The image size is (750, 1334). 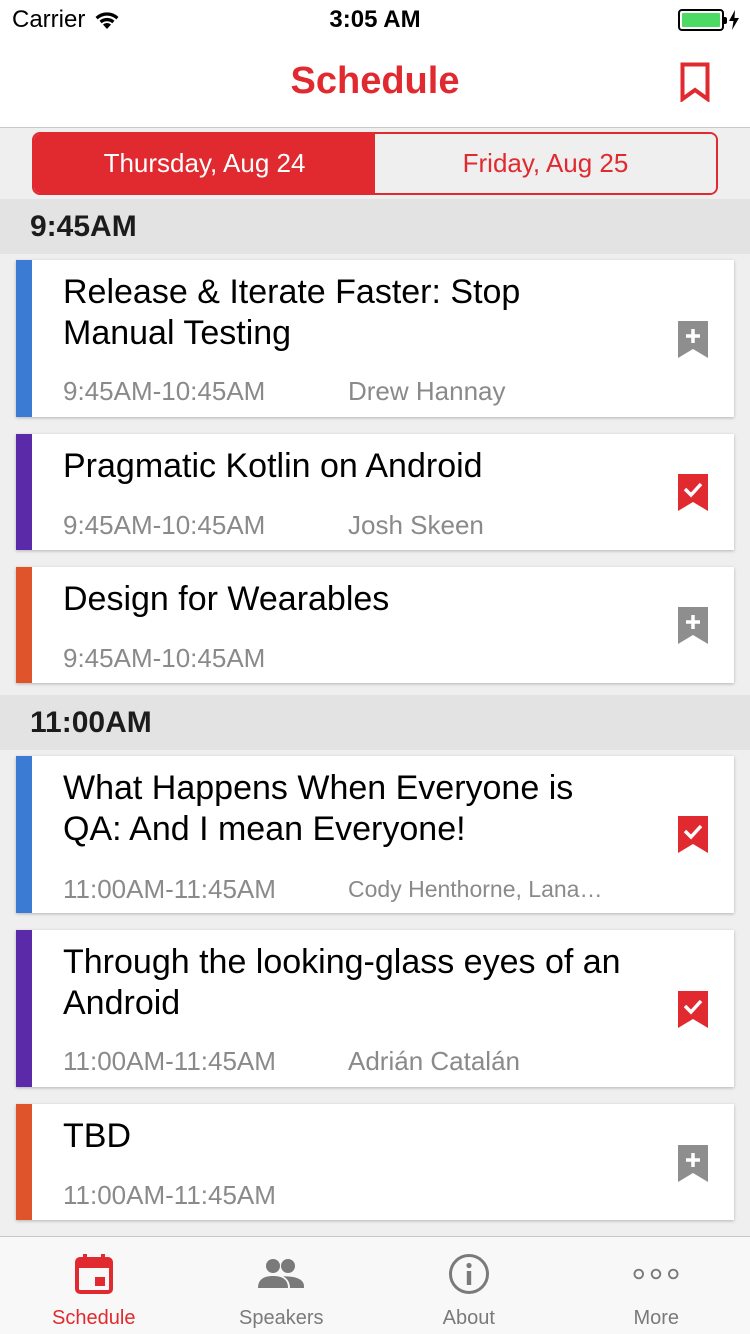 I want to click on tab-label: Speakers, so click(x=281, y=1318).